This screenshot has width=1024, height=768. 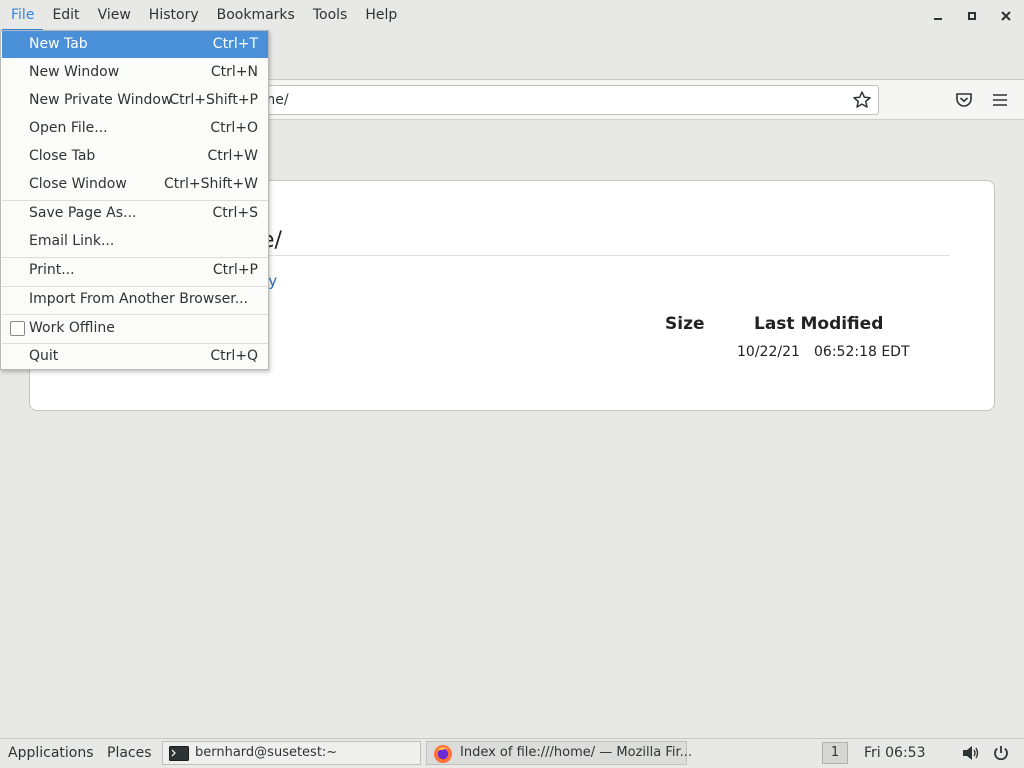 I want to click on work-offline-checkbox, so click(x=17, y=328).